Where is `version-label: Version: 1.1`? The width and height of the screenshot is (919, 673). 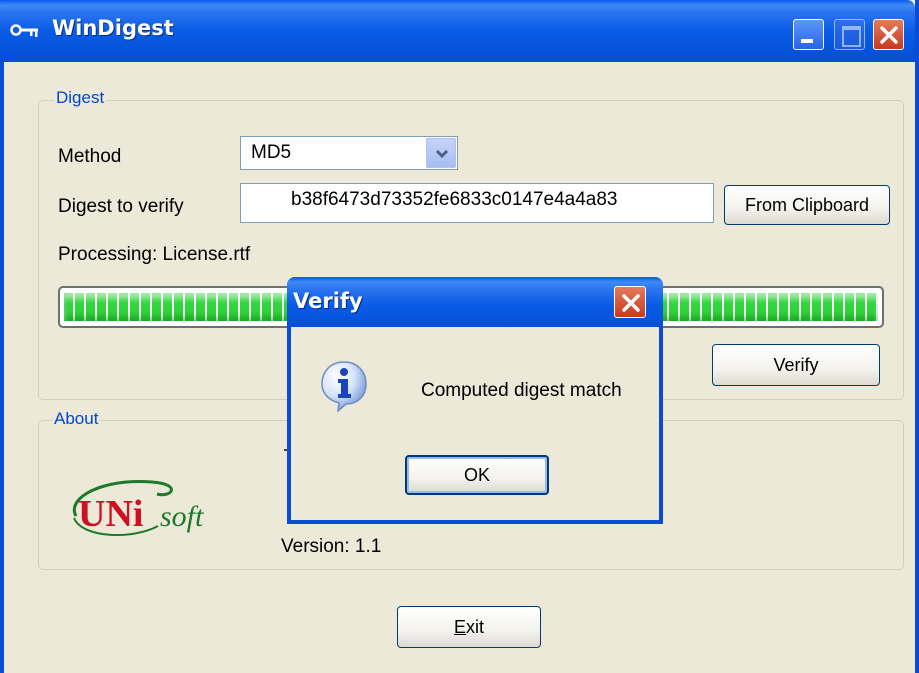 version-label: Version: 1.1 is located at coordinates (331, 546).